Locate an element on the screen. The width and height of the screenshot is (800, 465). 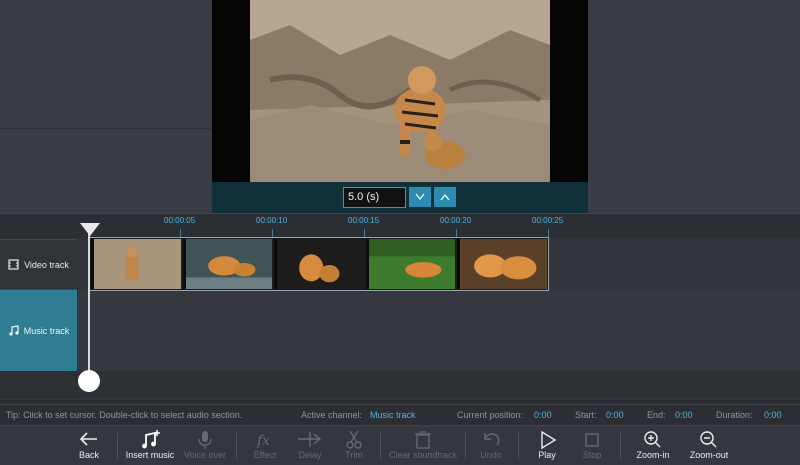
current-position-label: Current position: is located at coordinates (490, 415).